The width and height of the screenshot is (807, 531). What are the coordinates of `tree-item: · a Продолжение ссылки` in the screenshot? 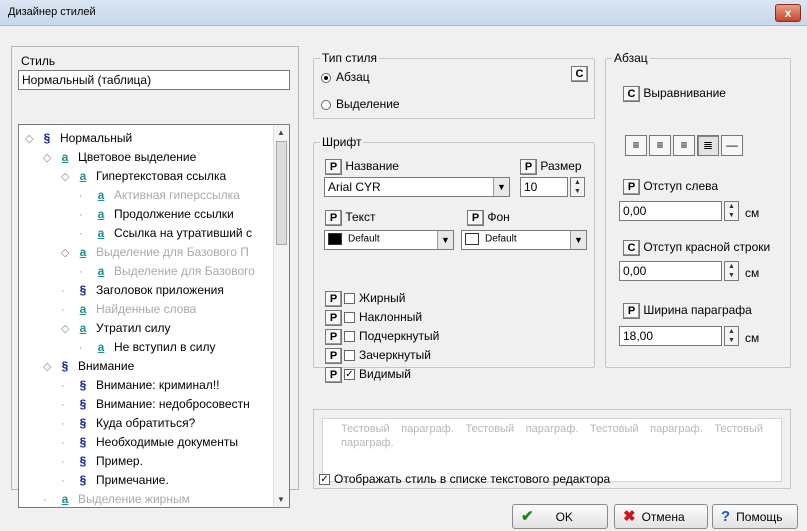 It's located at (156, 214).